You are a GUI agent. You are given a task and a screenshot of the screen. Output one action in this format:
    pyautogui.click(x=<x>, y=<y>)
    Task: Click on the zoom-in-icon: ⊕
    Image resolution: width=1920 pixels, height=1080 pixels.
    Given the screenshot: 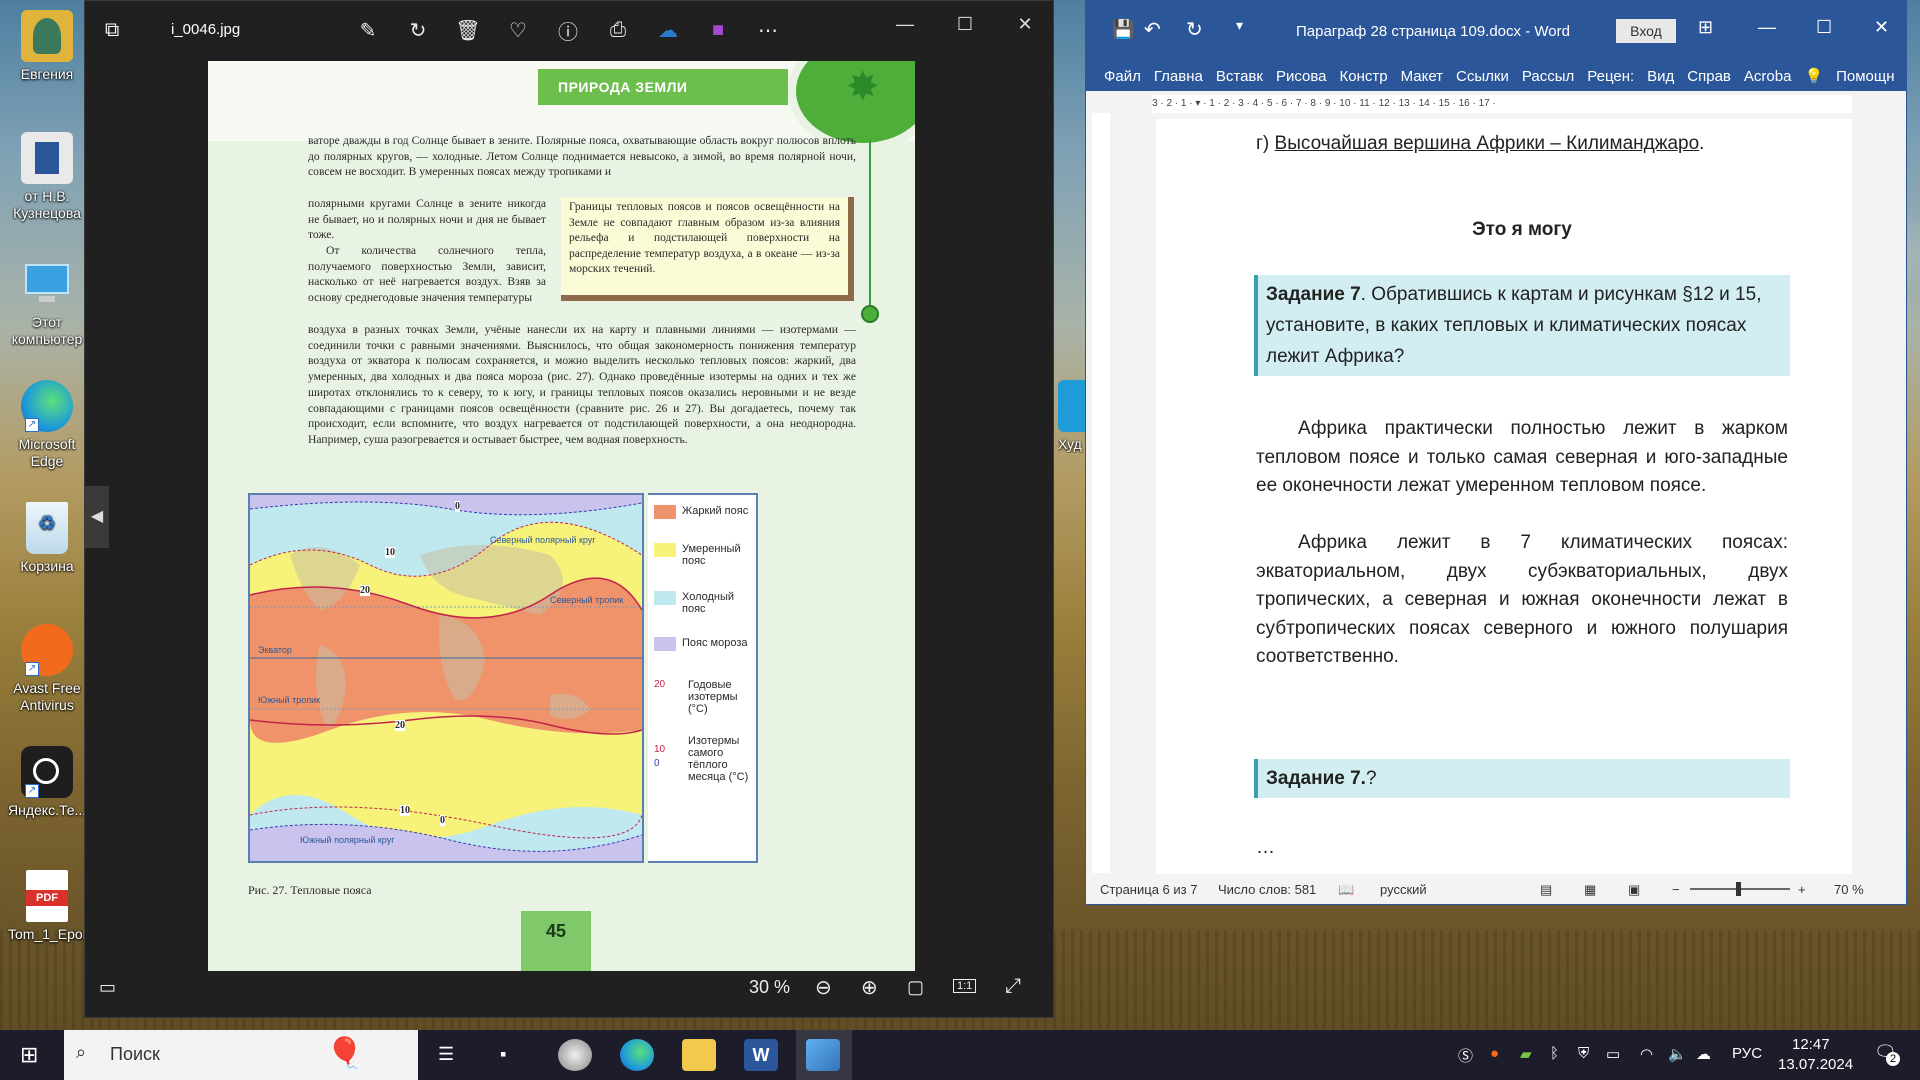 What is the action you would take?
    pyautogui.click(x=869, y=987)
    